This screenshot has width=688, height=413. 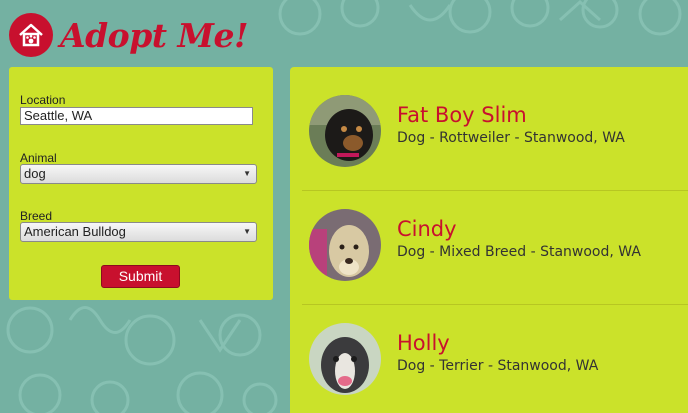 What do you see at coordinates (427, 229) in the screenshot?
I see `pet-name: Cindy` at bounding box center [427, 229].